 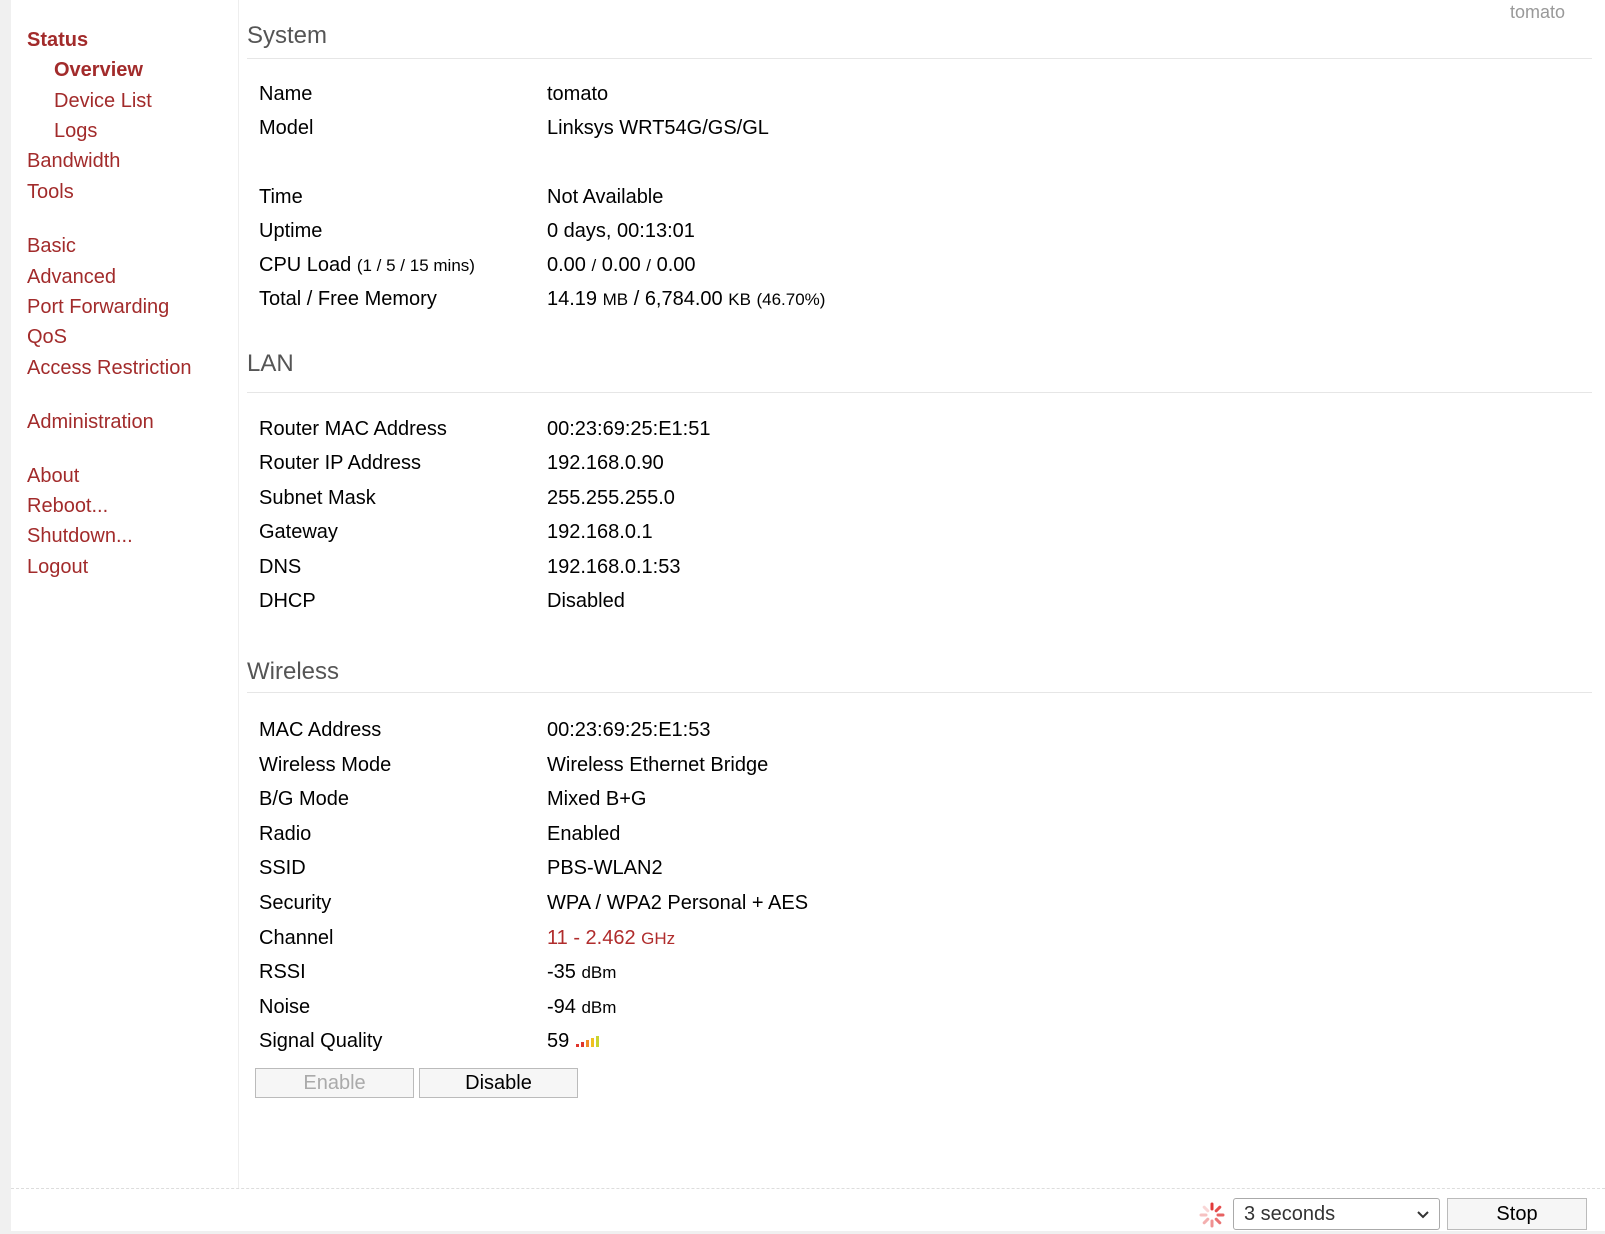 I want to click on mem-pct: (46.70%), so click(x=791, y=299).